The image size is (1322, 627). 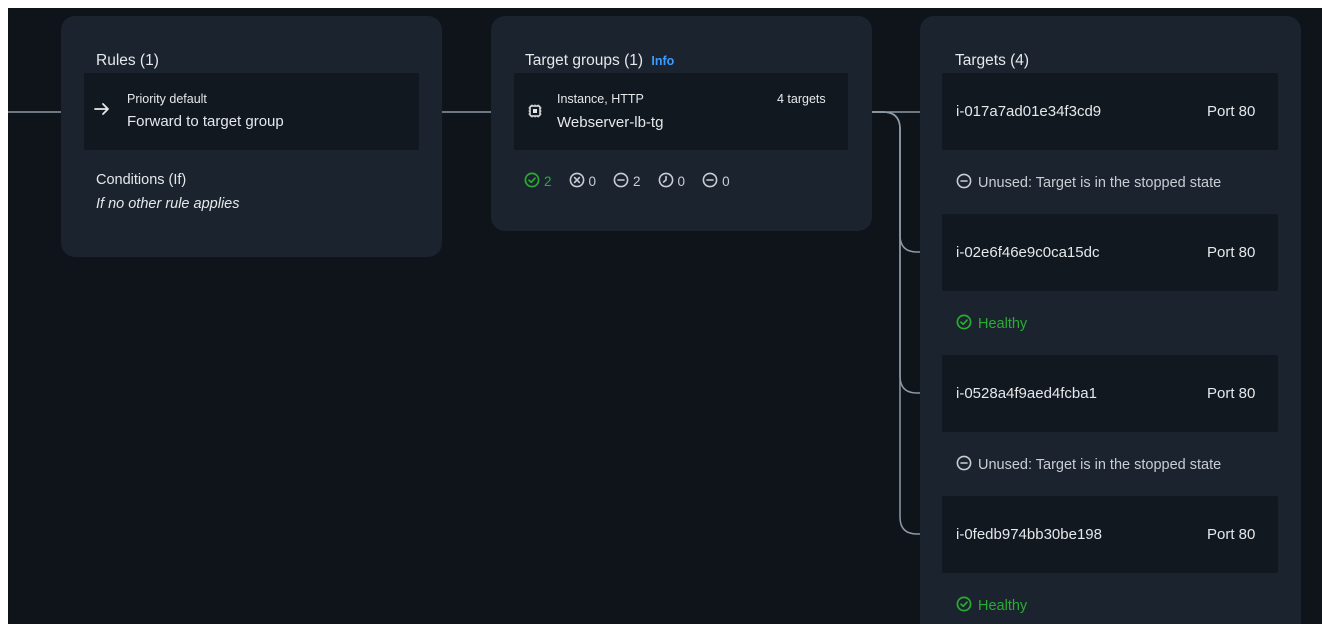 What do you see at coordinates (726, 181) in the screenshot?
I see `draining-count-value: 0` at bounding box center [726, 181].